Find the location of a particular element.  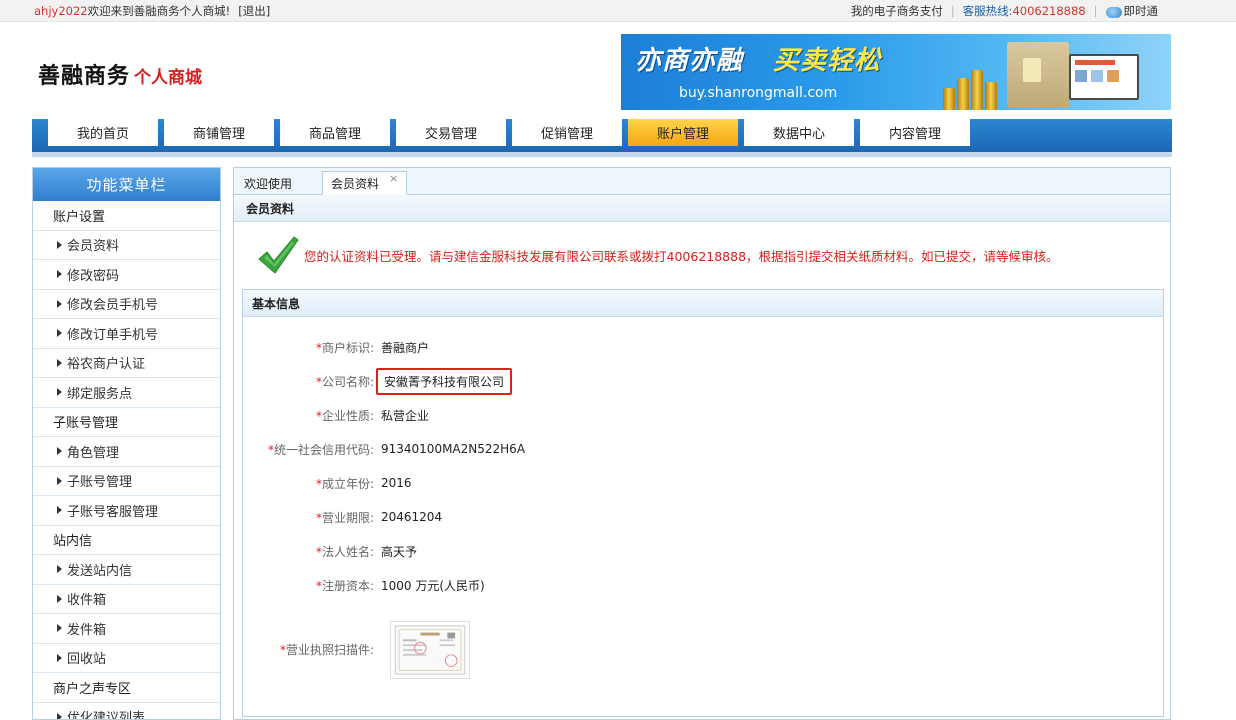

sidebar-item-role-management: 角色管理 is located at coordinates (126, 452).